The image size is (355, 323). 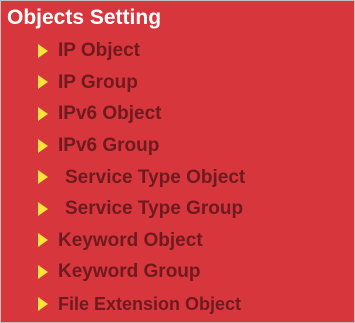 I want to click on menu-item-keyword-object: Keyword Object, so click(x=177, y=241).